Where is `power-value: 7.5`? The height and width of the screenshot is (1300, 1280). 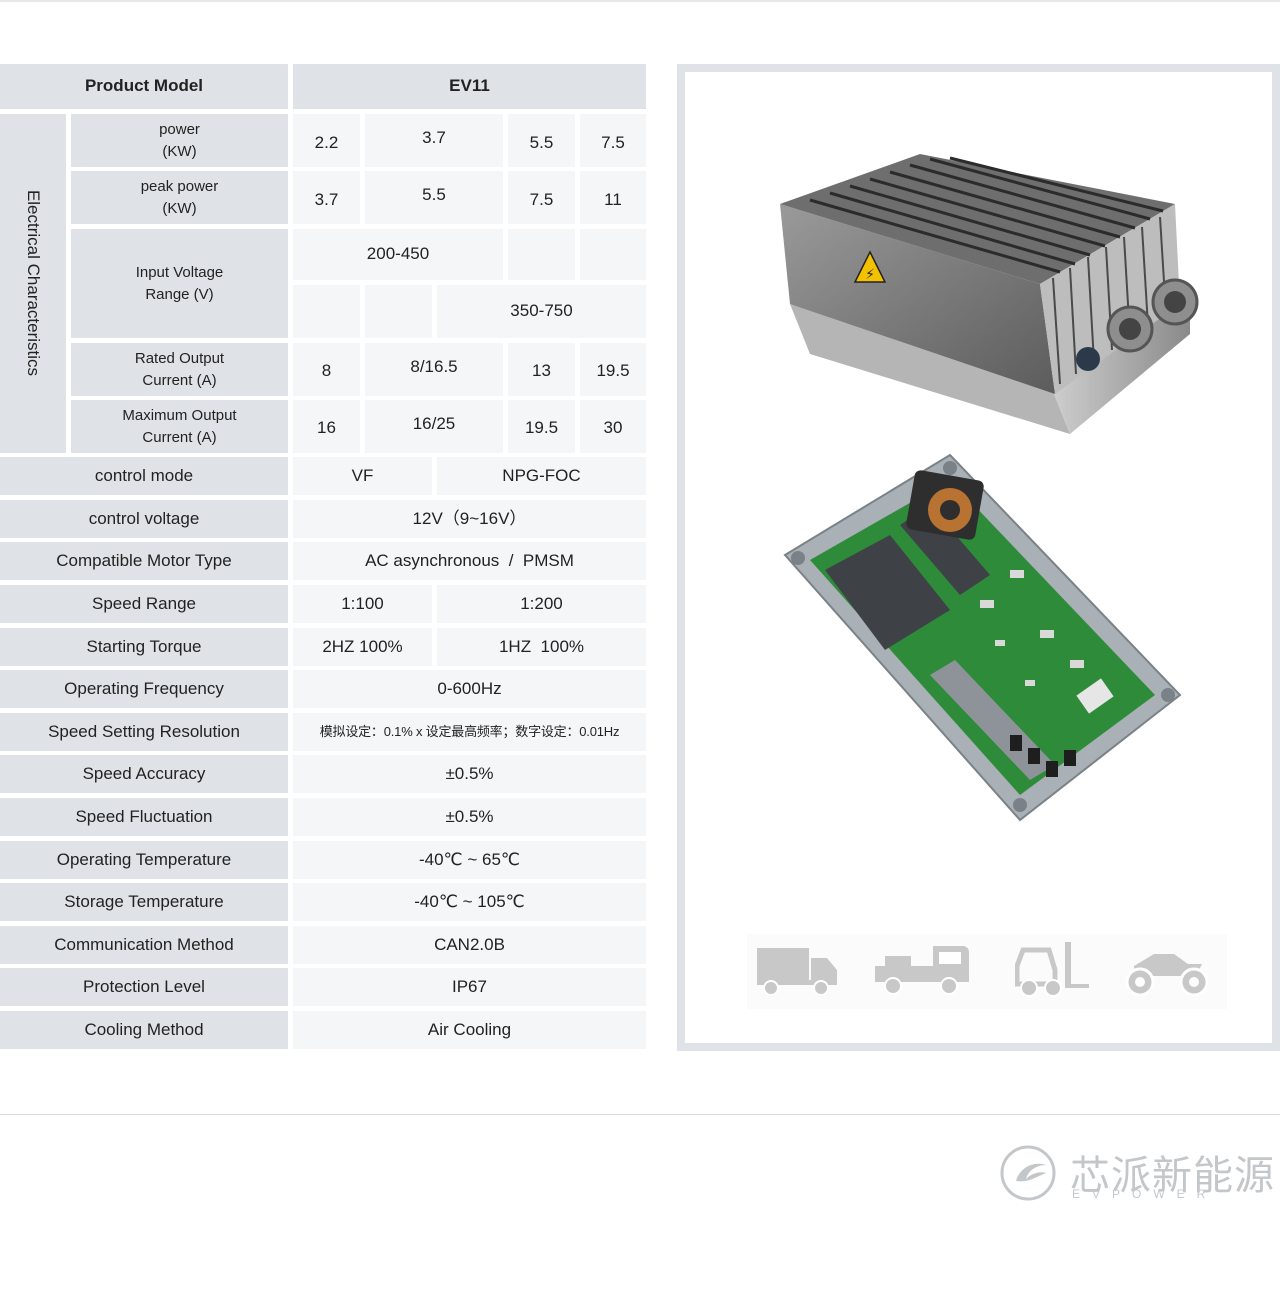 power-value: 7.5 is located at coordinates (613, 140).